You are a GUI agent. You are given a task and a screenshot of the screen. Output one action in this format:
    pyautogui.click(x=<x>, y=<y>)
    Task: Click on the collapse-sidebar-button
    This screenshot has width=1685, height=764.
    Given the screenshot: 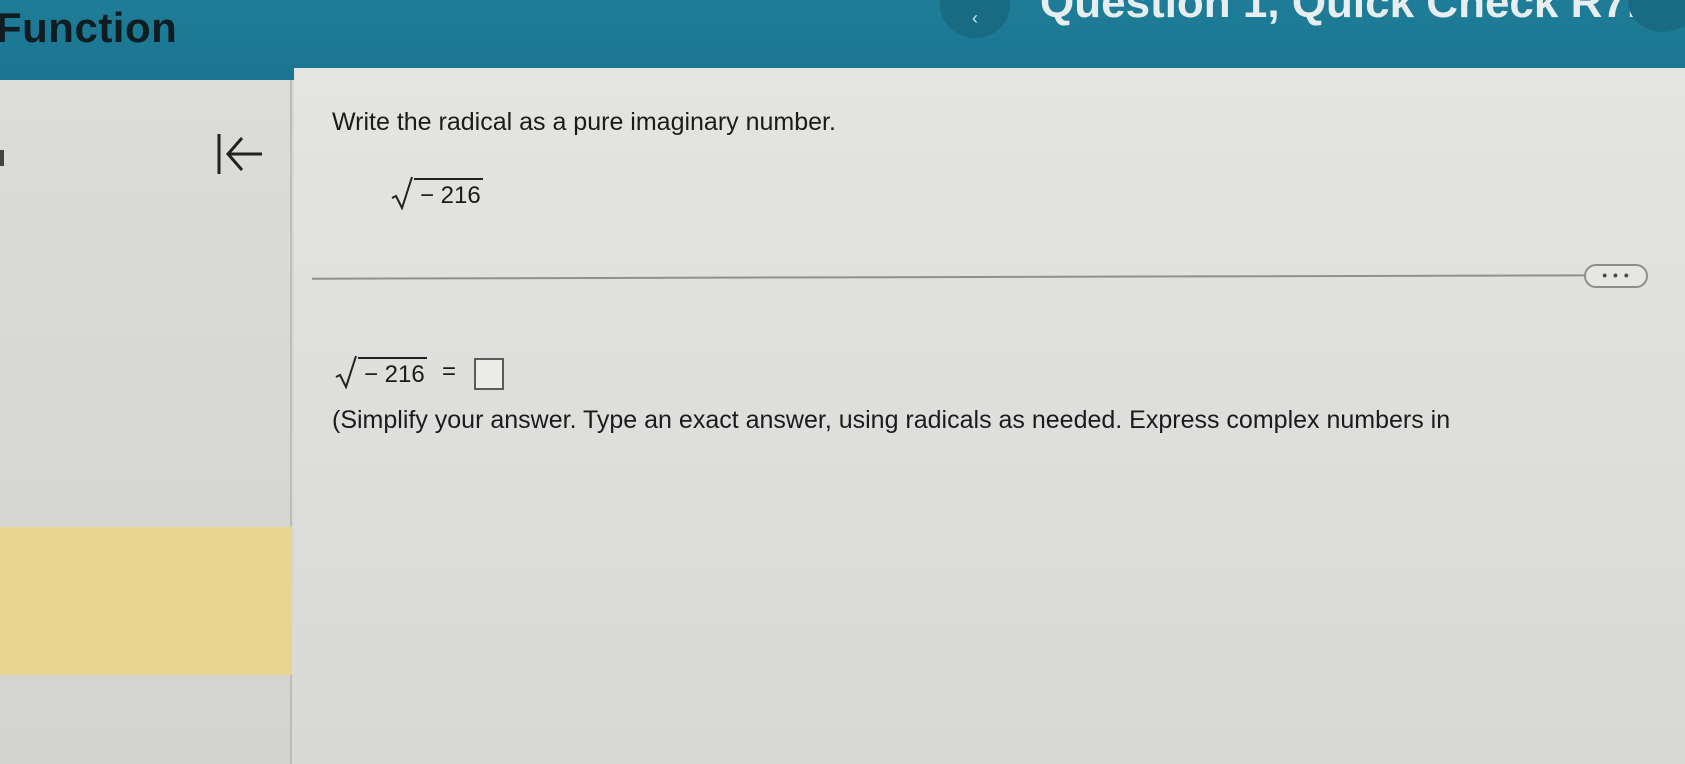 What is the action you would take?
    pyautogui.click(x=239, y=154)
    